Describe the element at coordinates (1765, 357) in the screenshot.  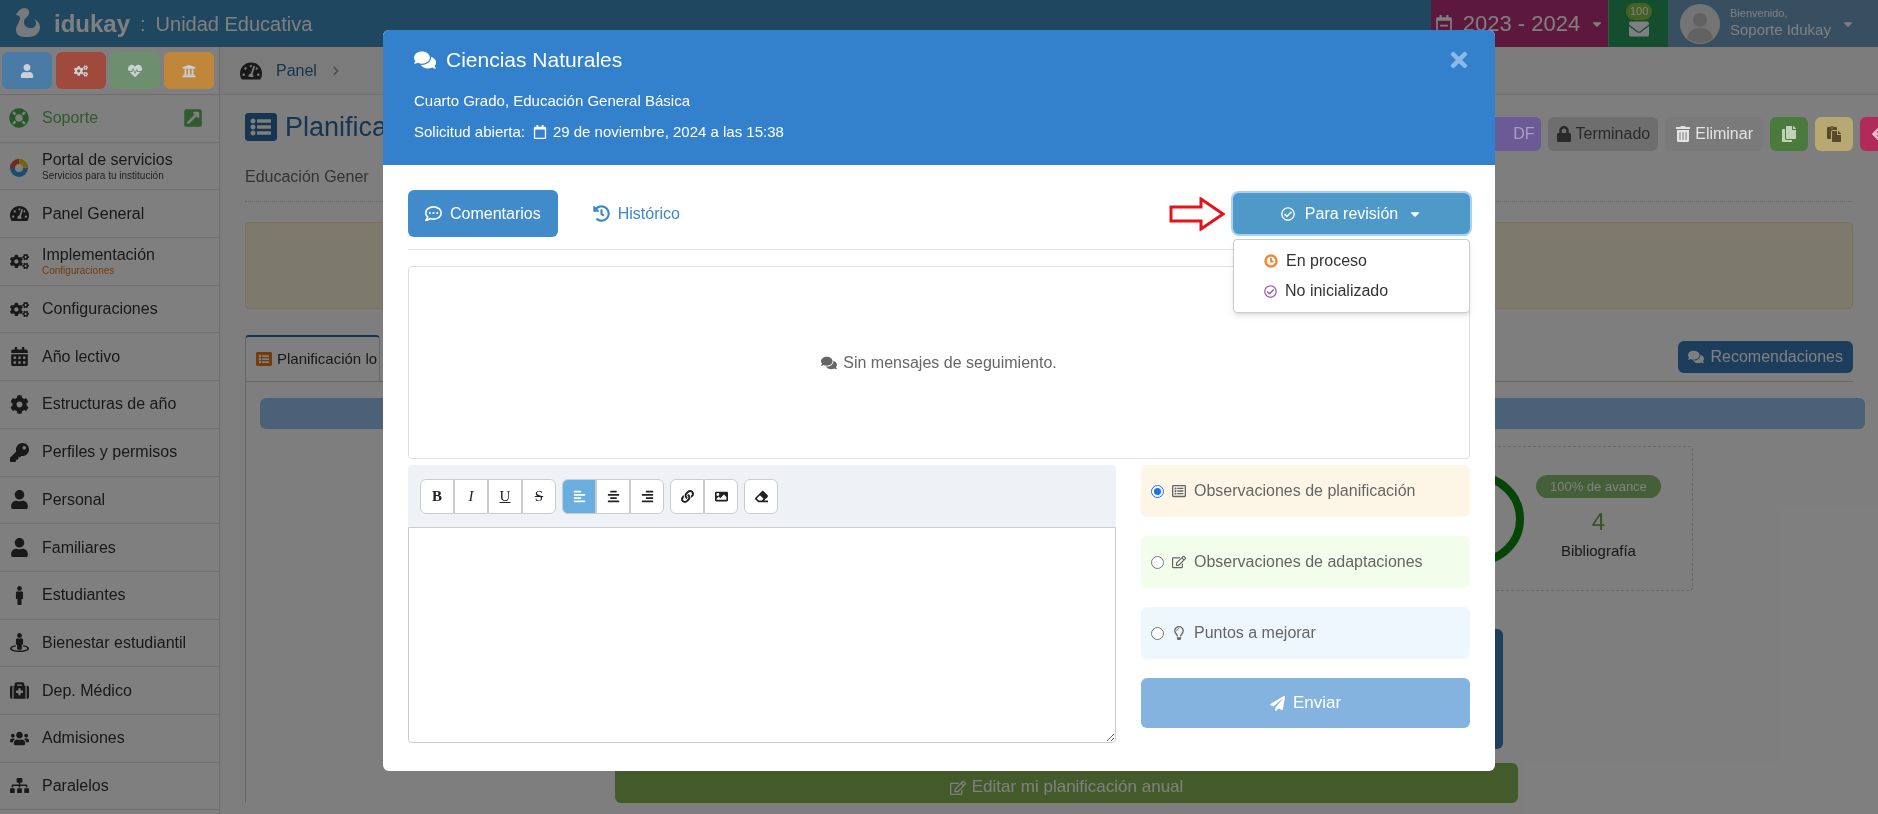
I see `recommendations-button: Recomendaciones` at that location.